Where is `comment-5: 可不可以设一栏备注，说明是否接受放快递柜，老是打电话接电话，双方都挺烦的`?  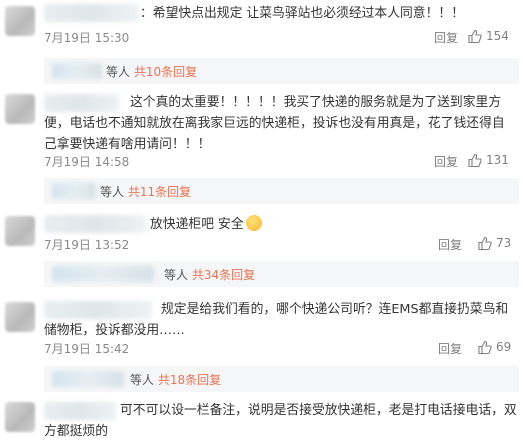 comment-5: 可不可以设一栏备注，说明是否接受放快递柜，老是打电话接电话，双方都挺烦的 is located at coordinates (261, 420).